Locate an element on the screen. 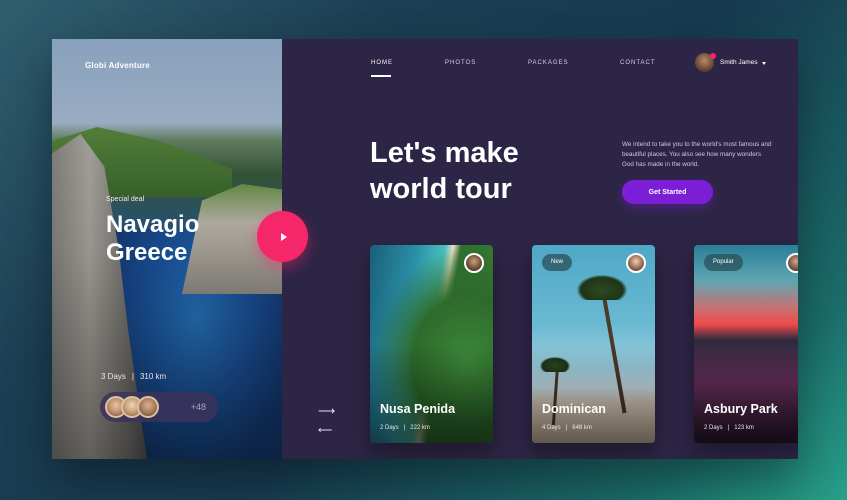 The width and height of the screenshot is (847, 500). user-name: Smith James is located at coordinates (739, 62).